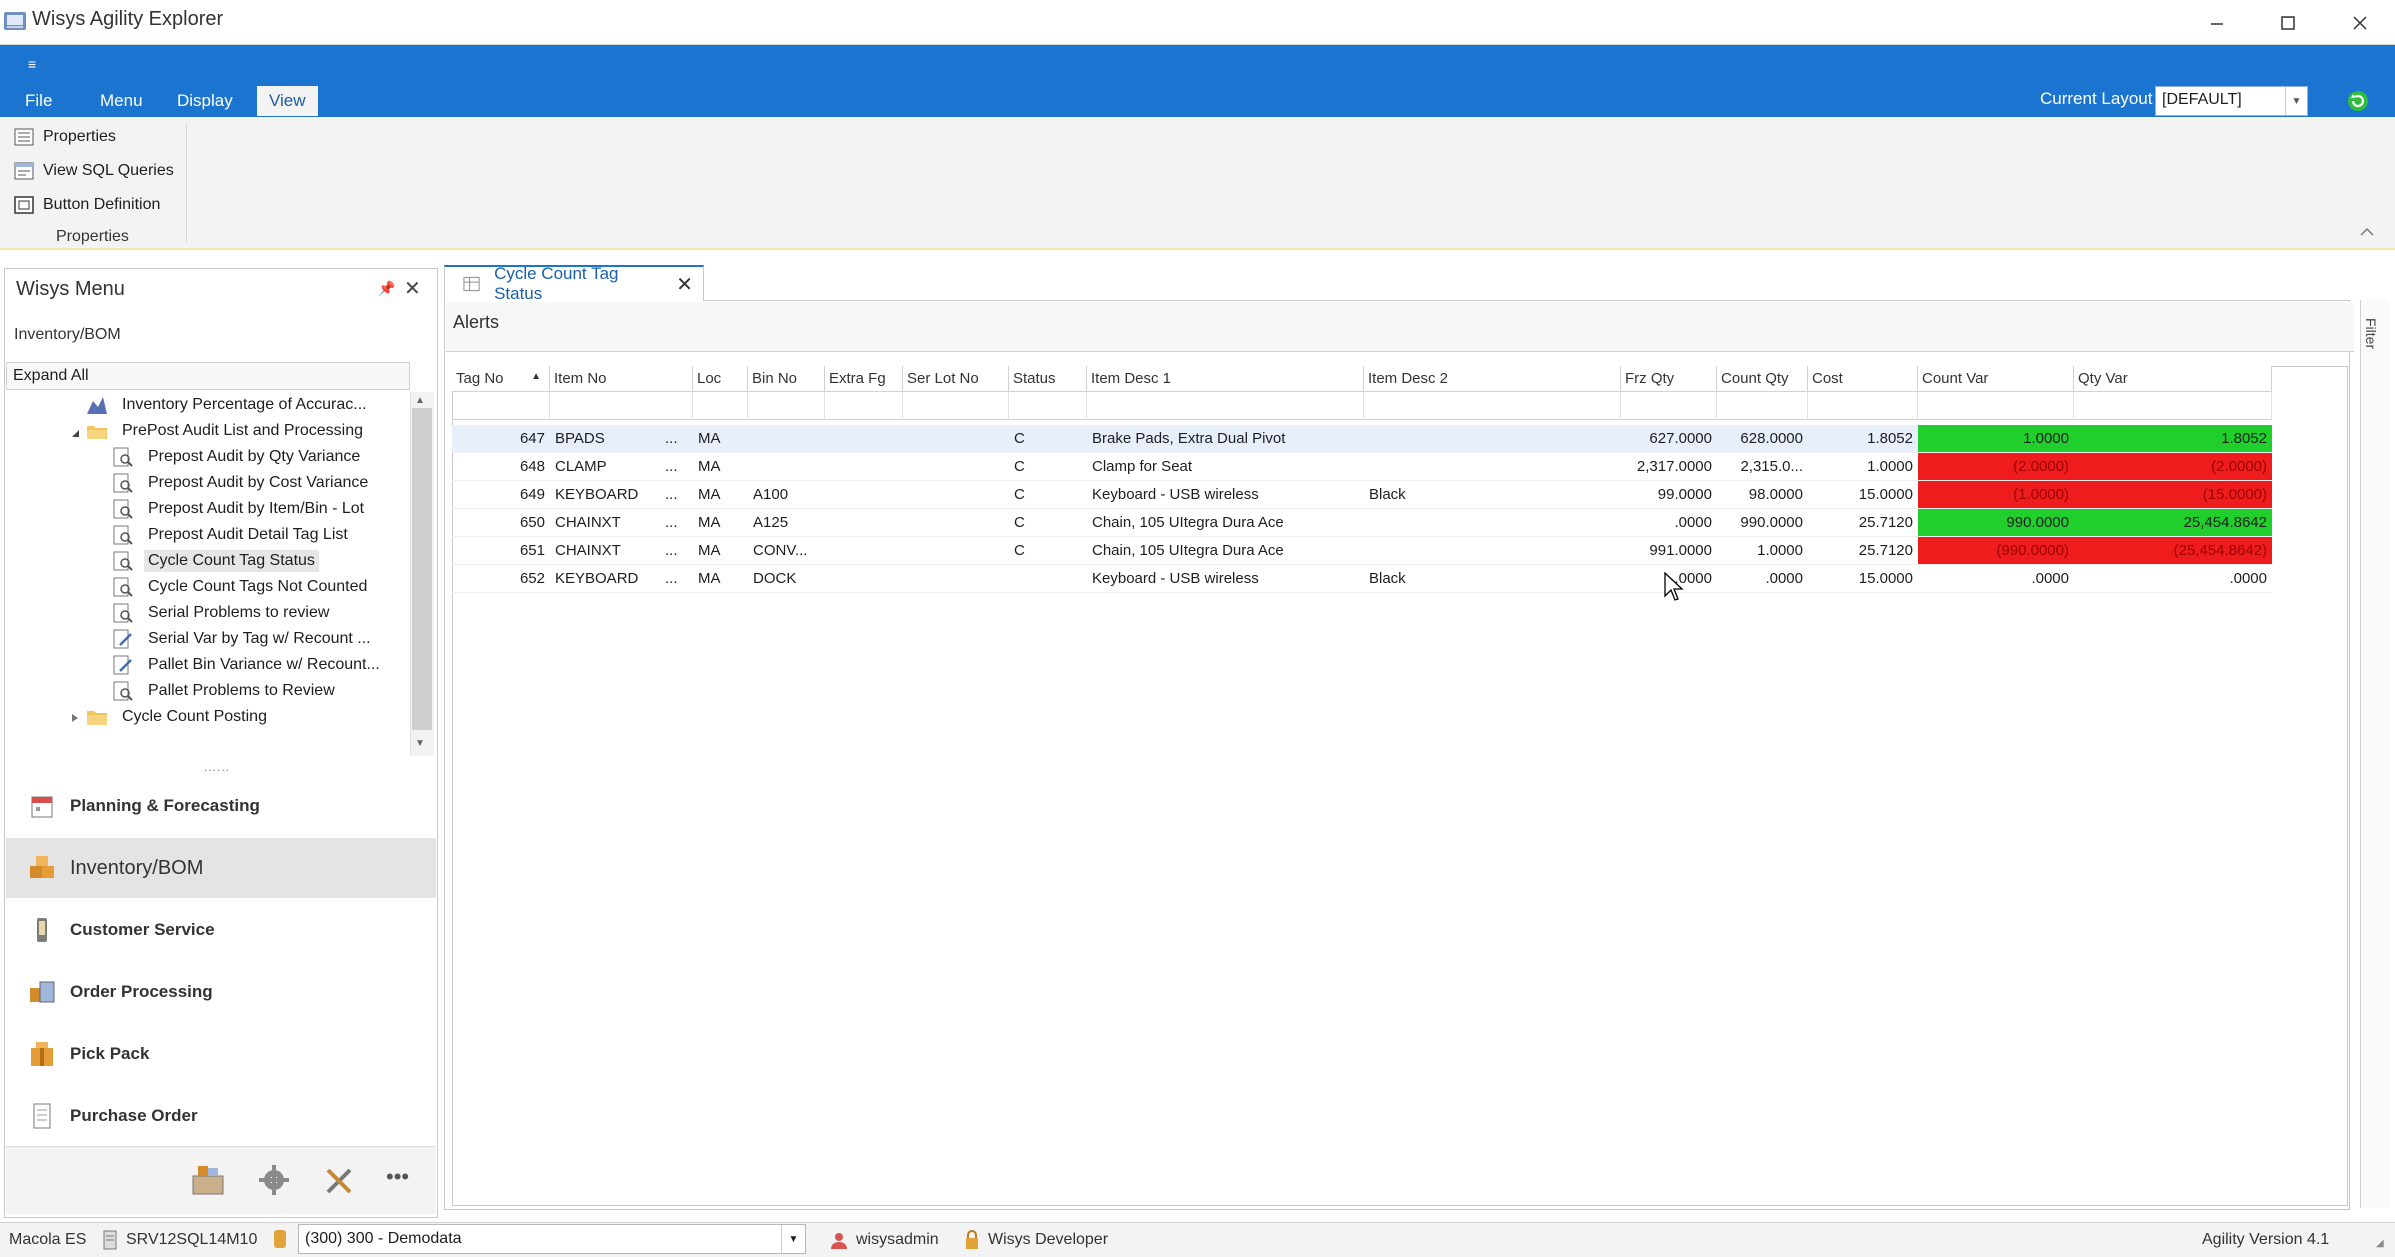 This screenshot has width=2395, height=1257. I want to click on nav-order-processing: Order Processing, so click(221, 992).